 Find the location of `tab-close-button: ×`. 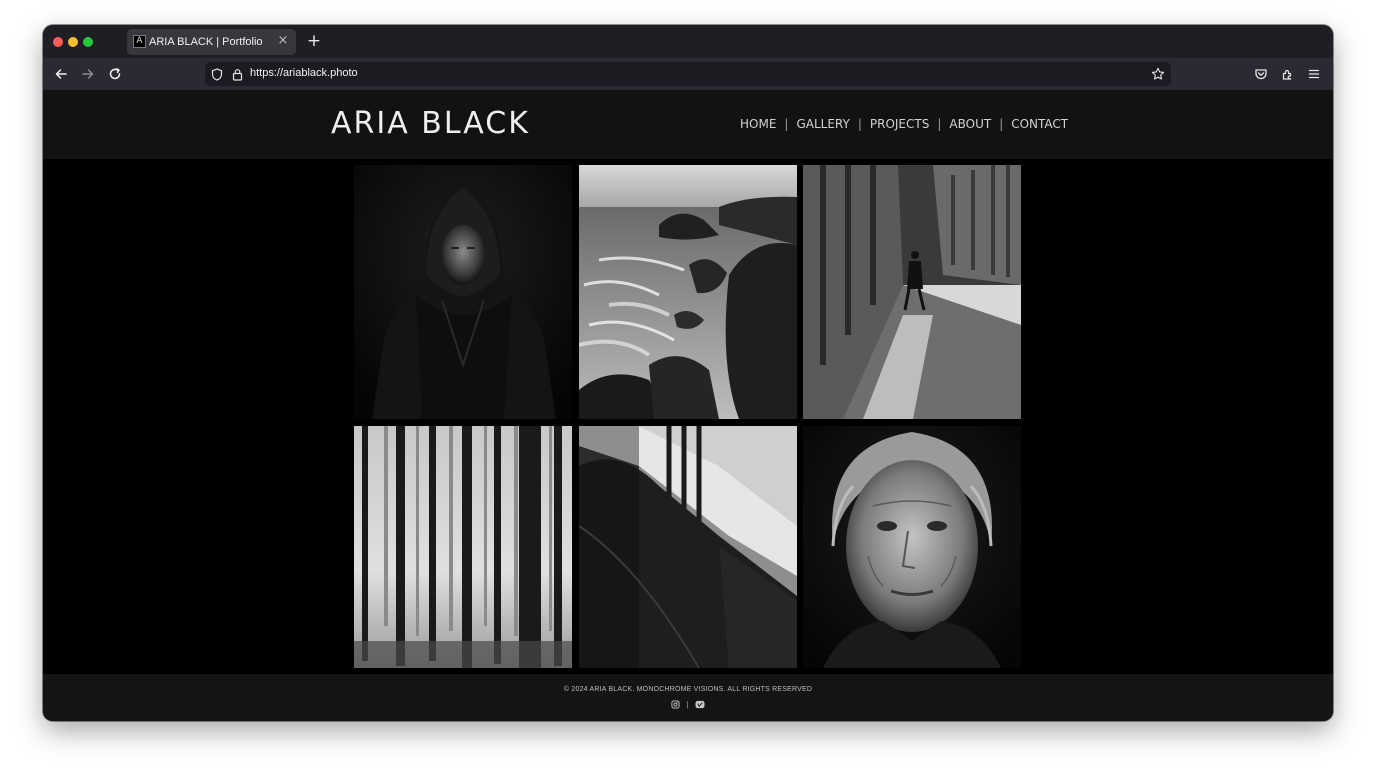

tab-close-button: × is located at coordinates (283, 41).